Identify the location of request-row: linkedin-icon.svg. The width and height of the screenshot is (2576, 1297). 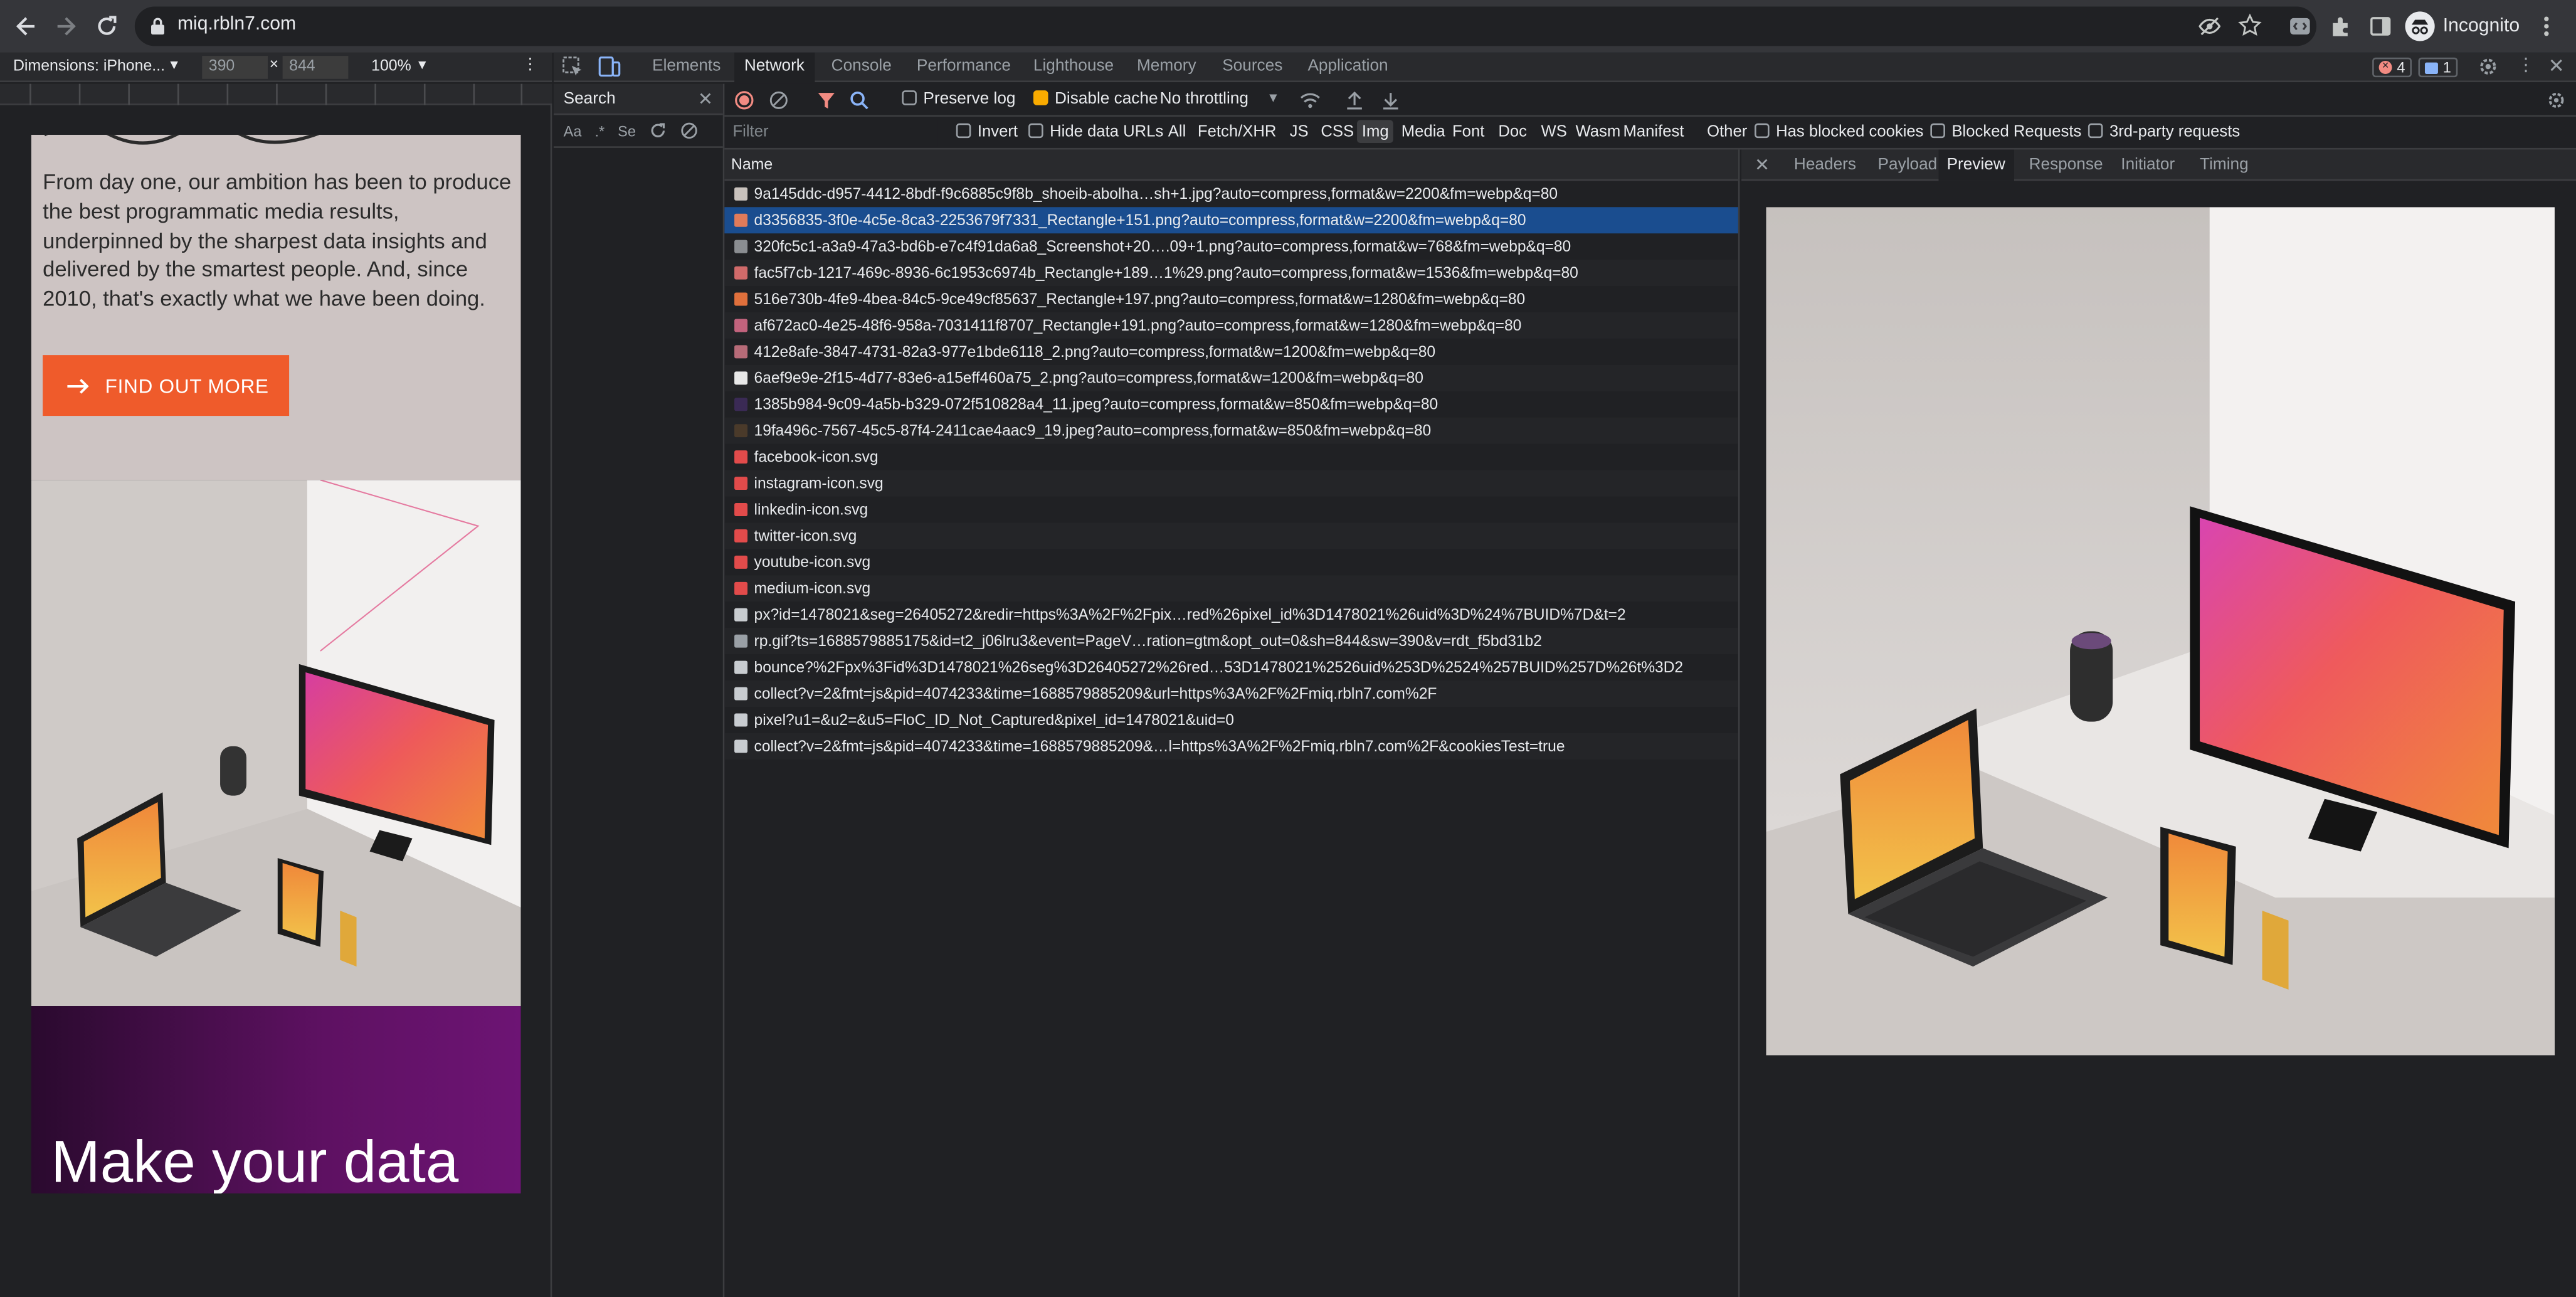
(1231, 510).